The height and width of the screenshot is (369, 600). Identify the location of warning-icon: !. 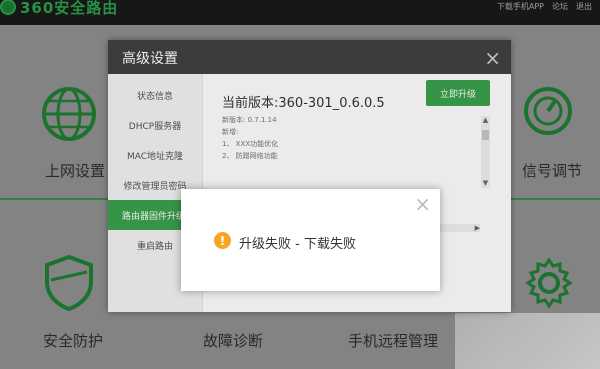
(222, 240).